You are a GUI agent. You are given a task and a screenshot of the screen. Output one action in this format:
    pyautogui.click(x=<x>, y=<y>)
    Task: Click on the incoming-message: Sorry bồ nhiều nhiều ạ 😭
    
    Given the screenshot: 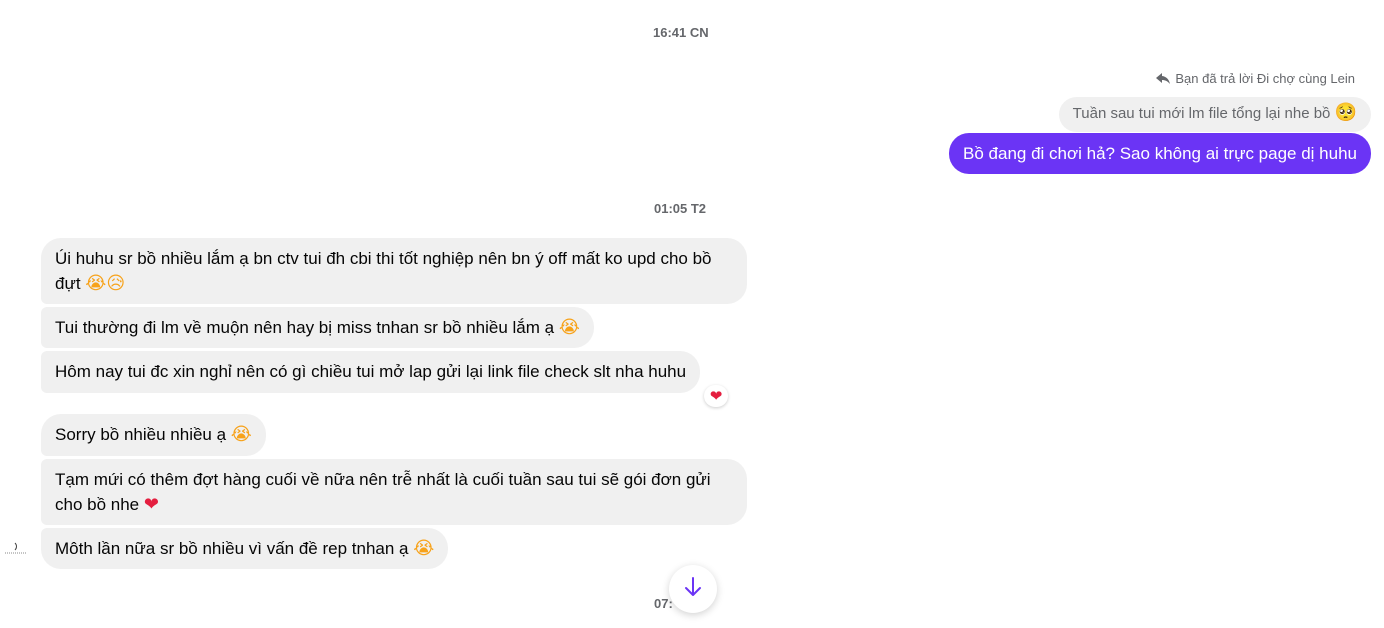 What is the action you would take?
    pyautogui.click(x=153, y=435)
    